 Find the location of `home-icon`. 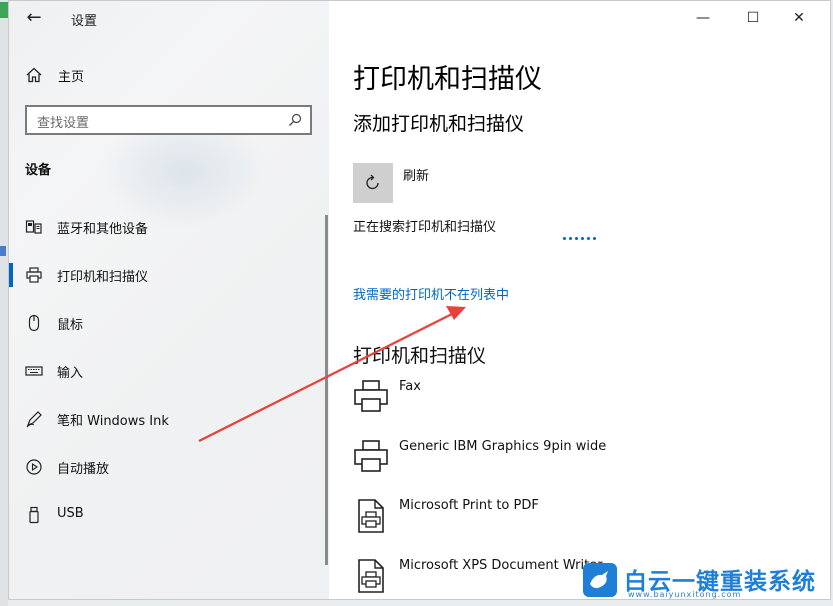

home-icon is located at coordinates (34, 75).